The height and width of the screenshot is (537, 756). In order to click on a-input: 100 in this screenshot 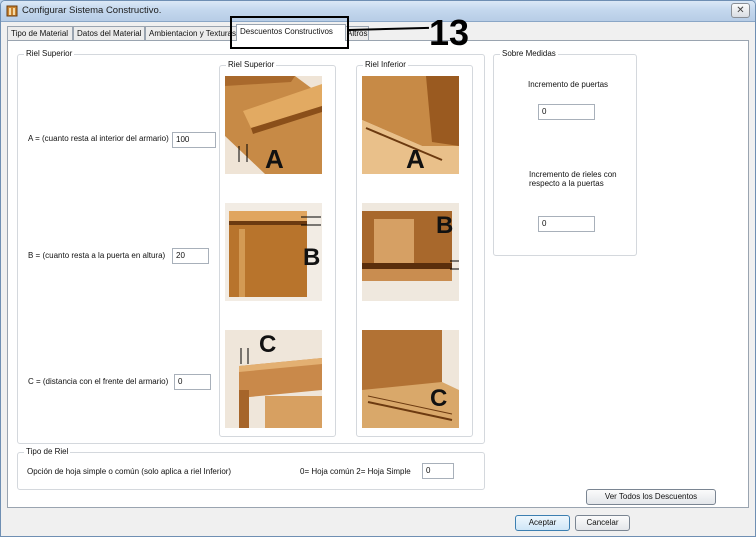, I will do `click(194, 140)`.